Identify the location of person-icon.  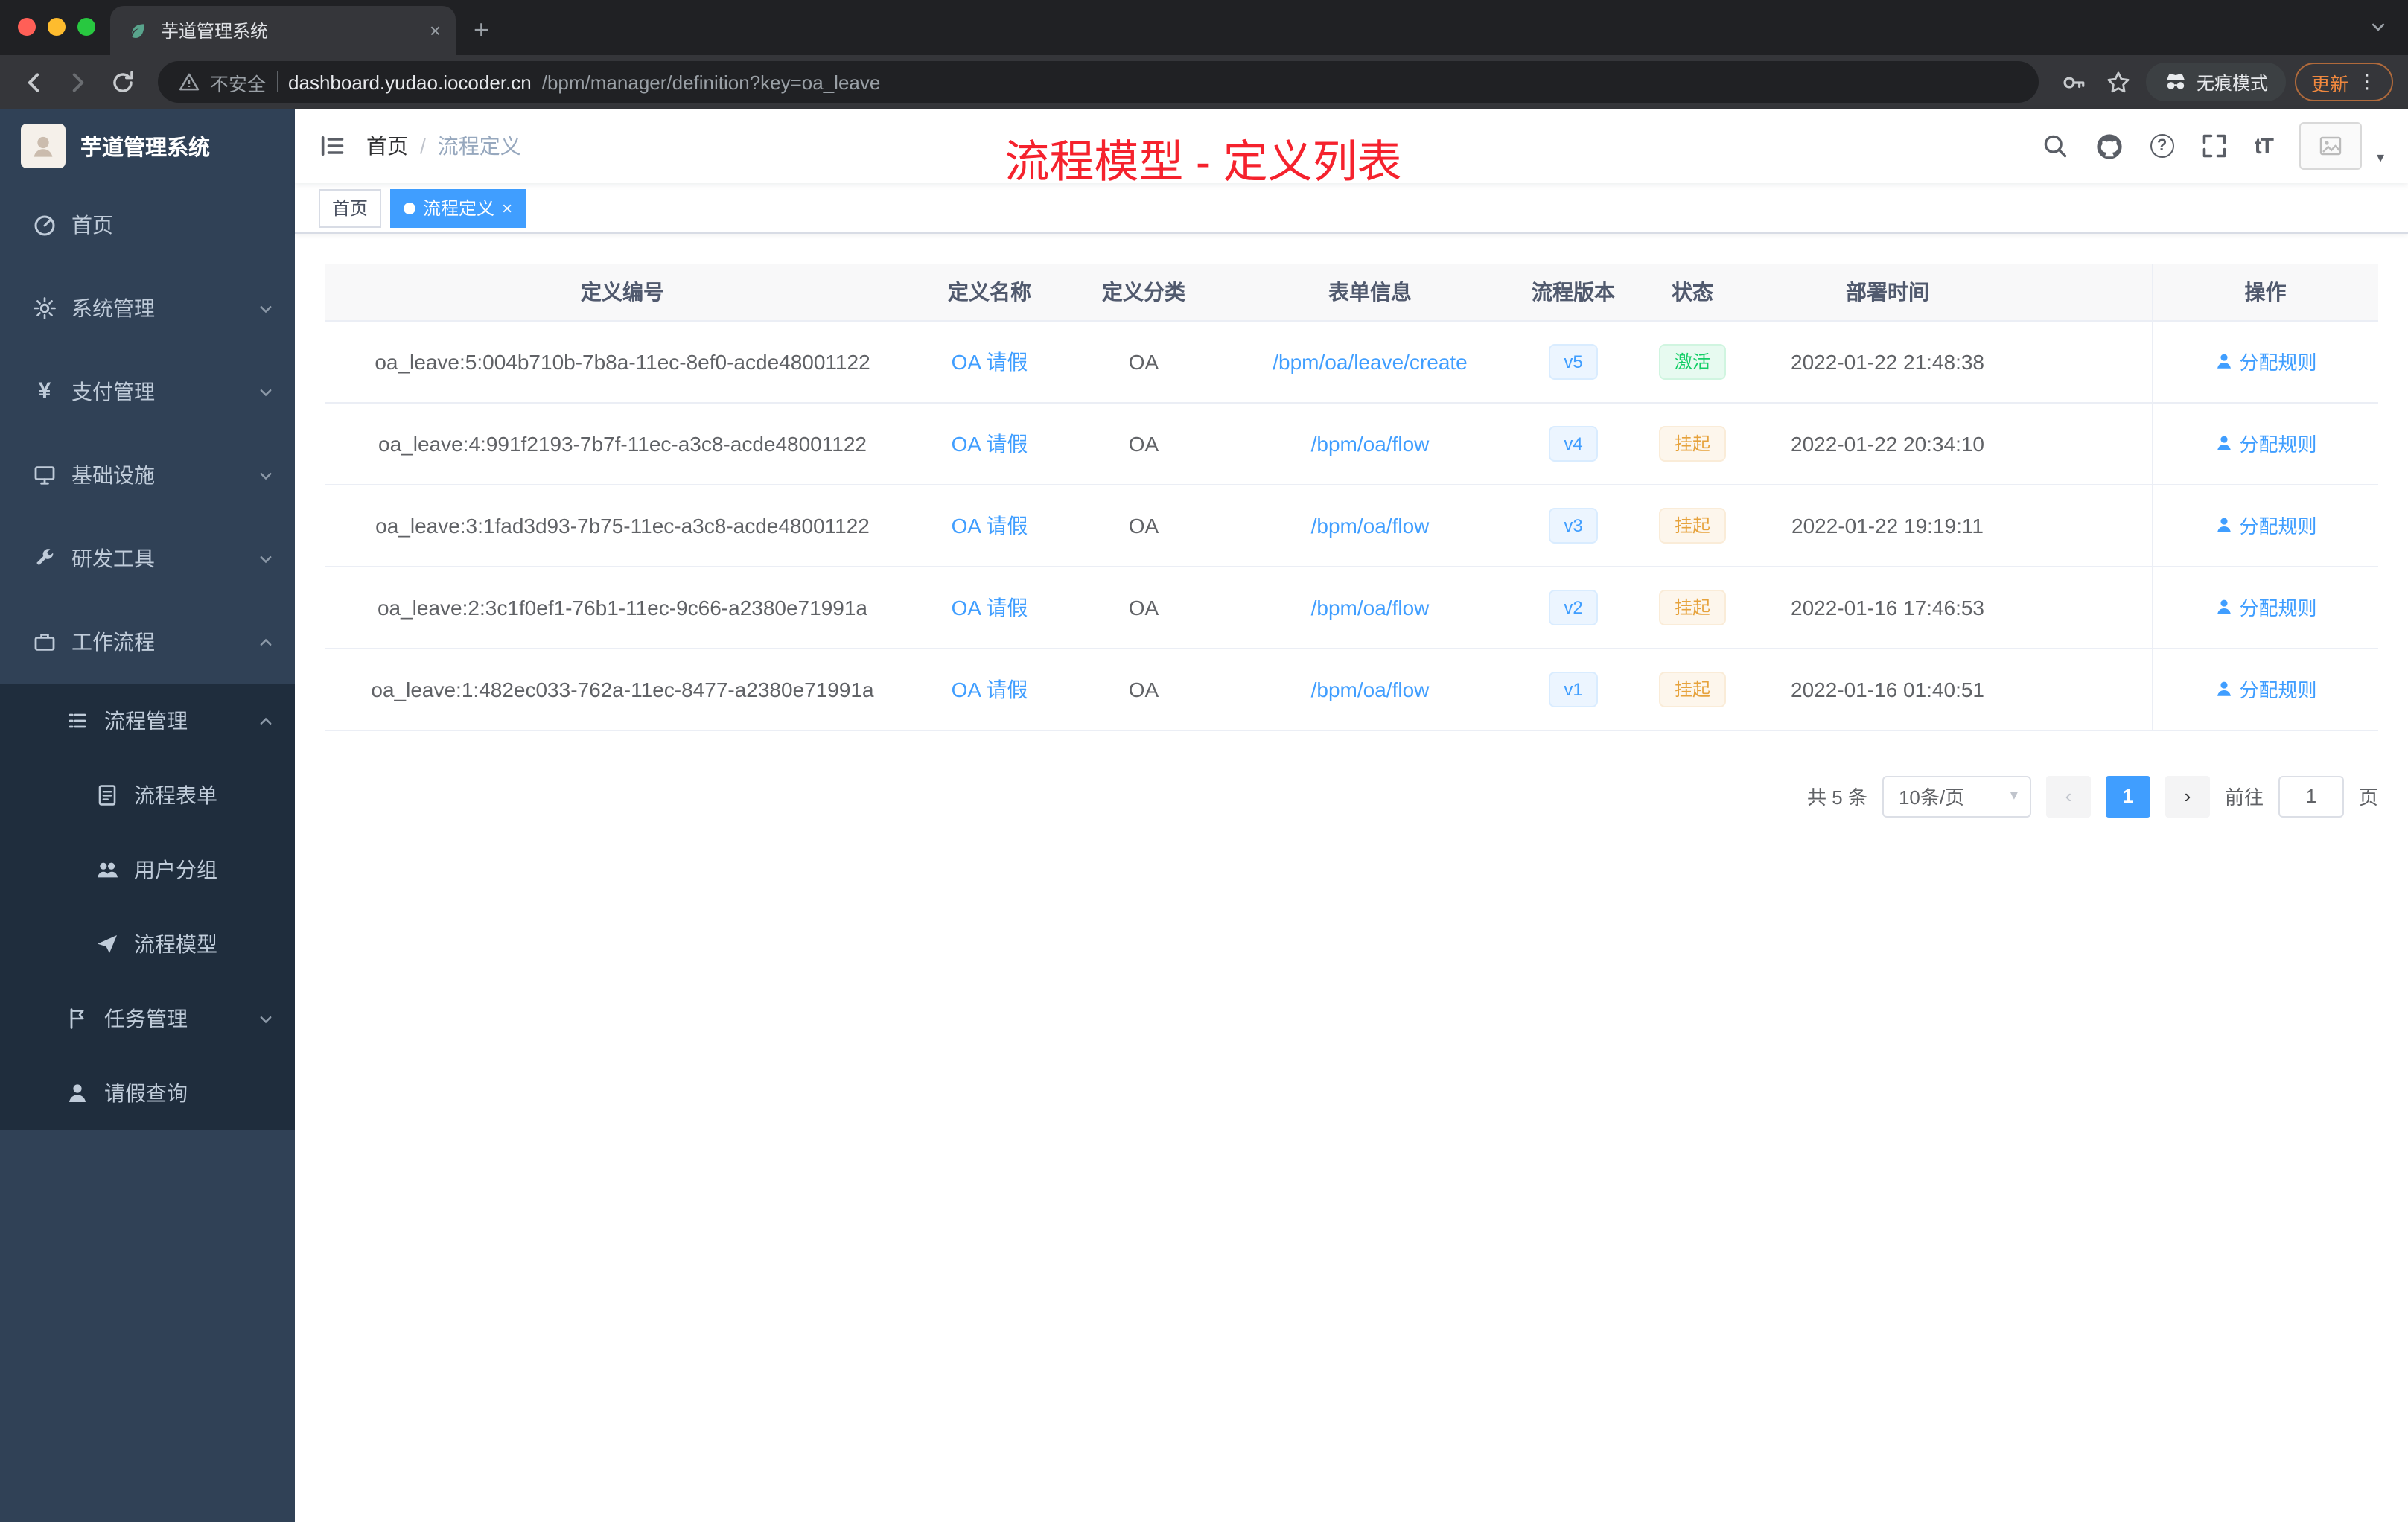
(77, 1093).